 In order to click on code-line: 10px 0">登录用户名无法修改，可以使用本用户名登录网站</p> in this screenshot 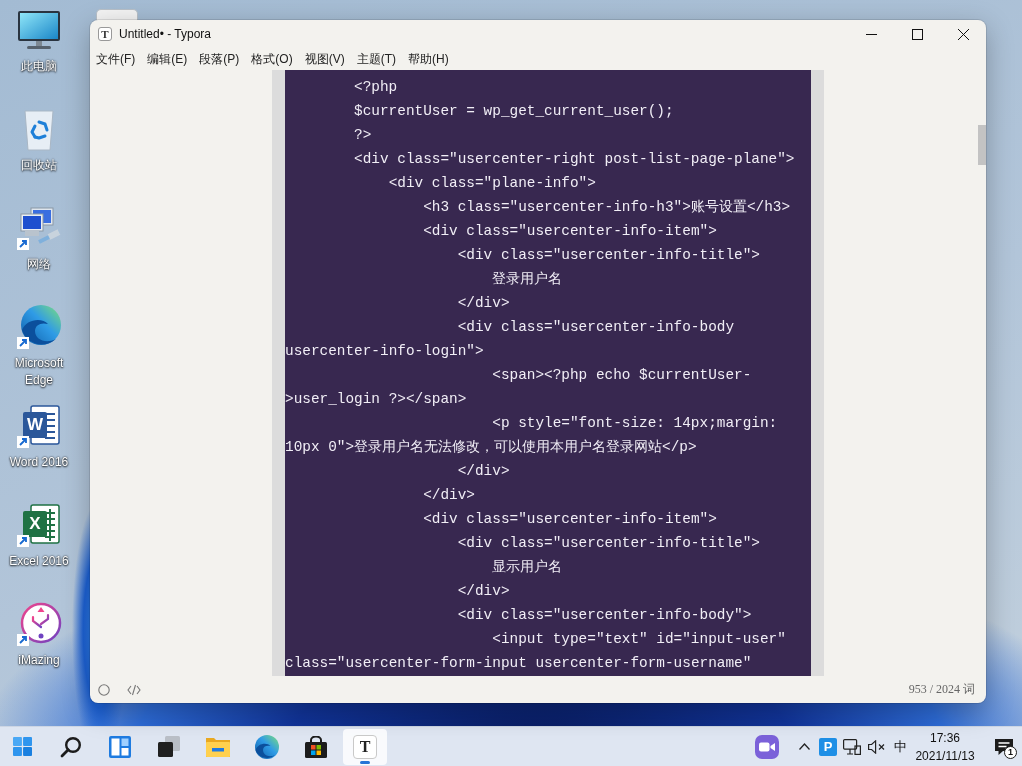, I will do `click(491, 447)`.